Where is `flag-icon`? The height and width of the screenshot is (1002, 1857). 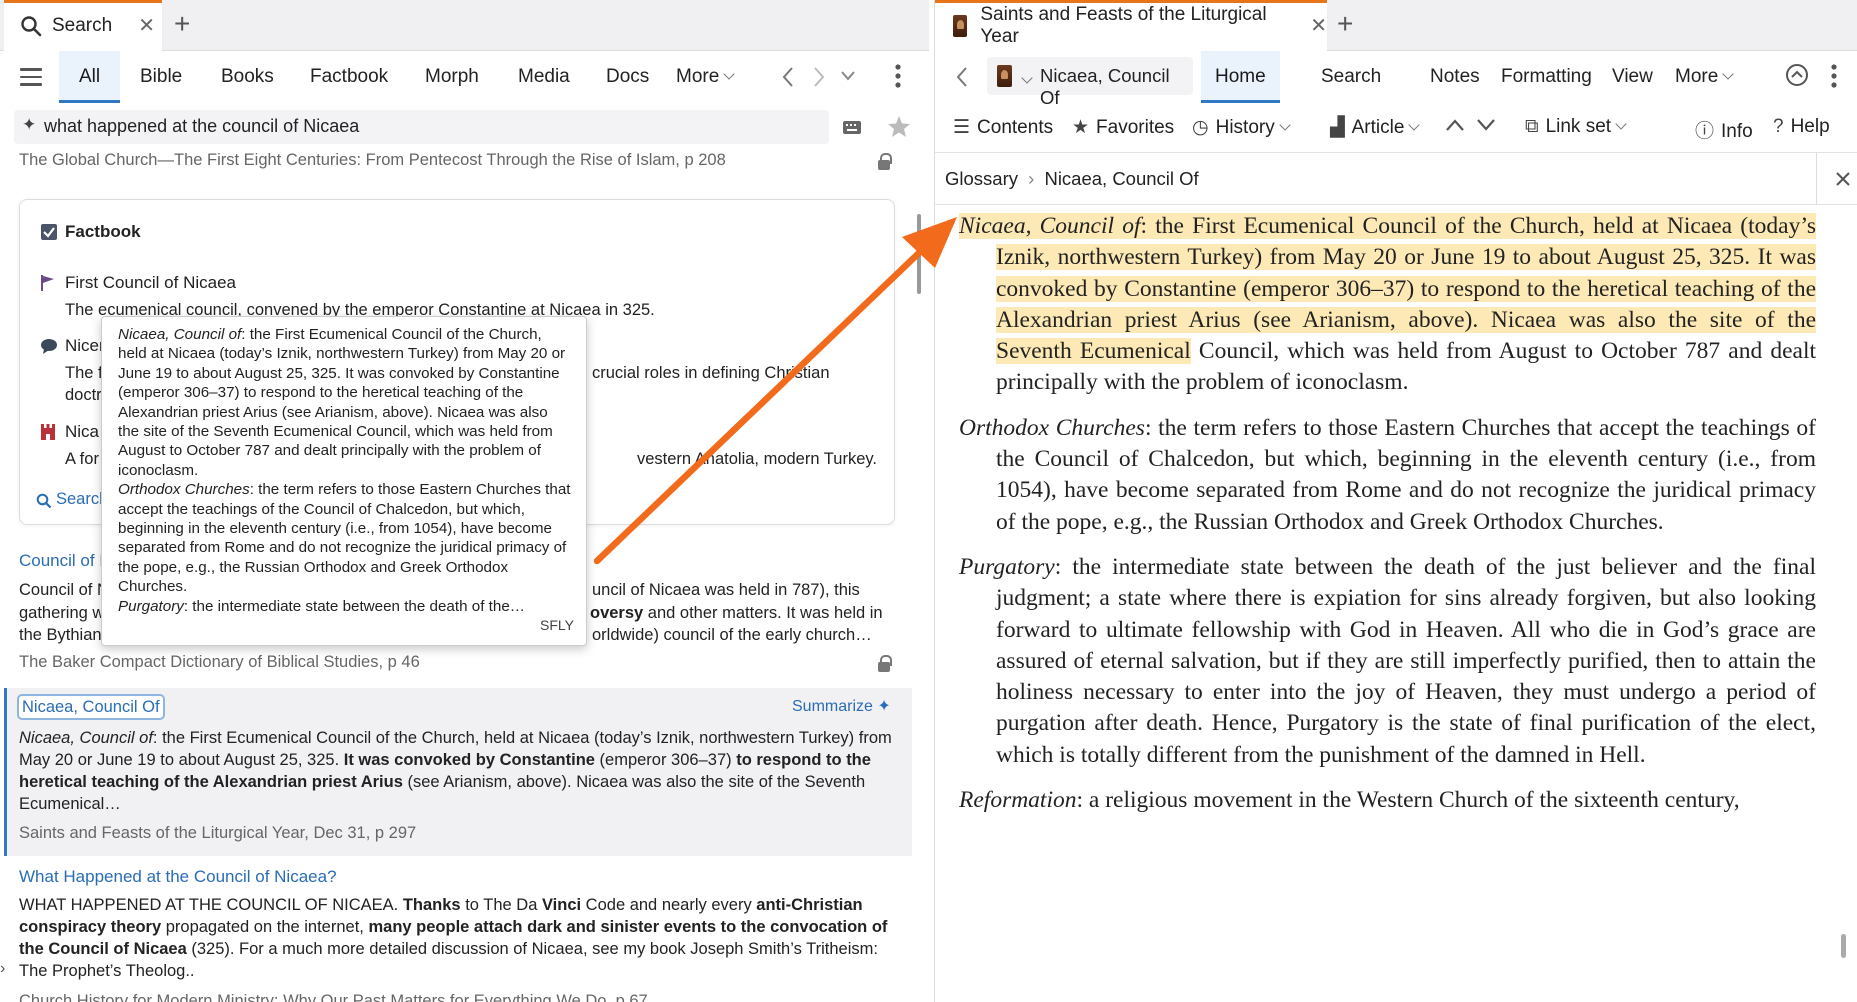
flag-icon is located at coordinates (47, 283).